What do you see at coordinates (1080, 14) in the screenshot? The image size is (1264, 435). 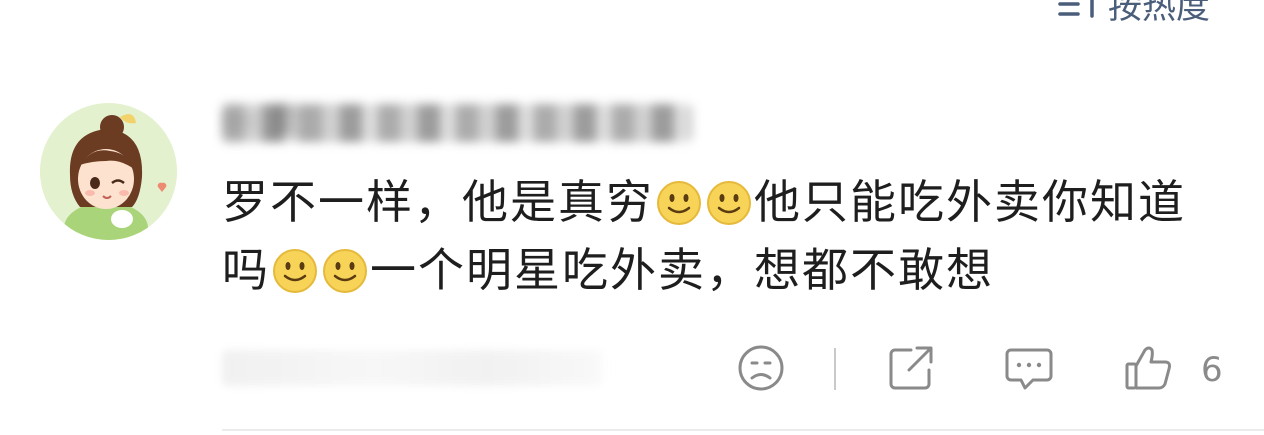 I see `sort-arrows-icon` at bounding box center [1080, 14].